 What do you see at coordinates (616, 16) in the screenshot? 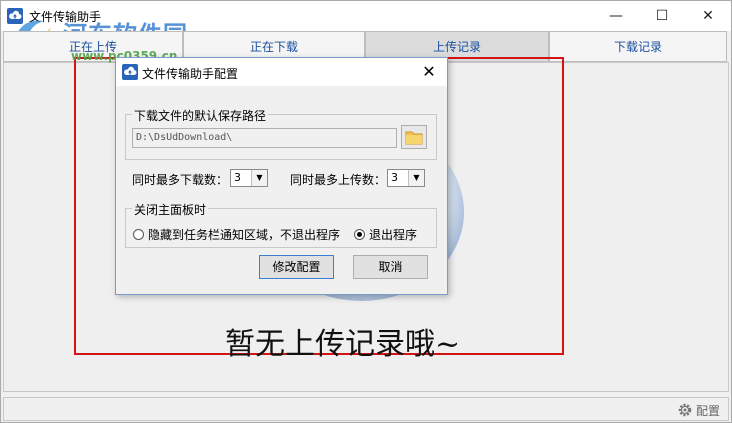
I see `minimize-button: —` at bounding box center [616, 16].